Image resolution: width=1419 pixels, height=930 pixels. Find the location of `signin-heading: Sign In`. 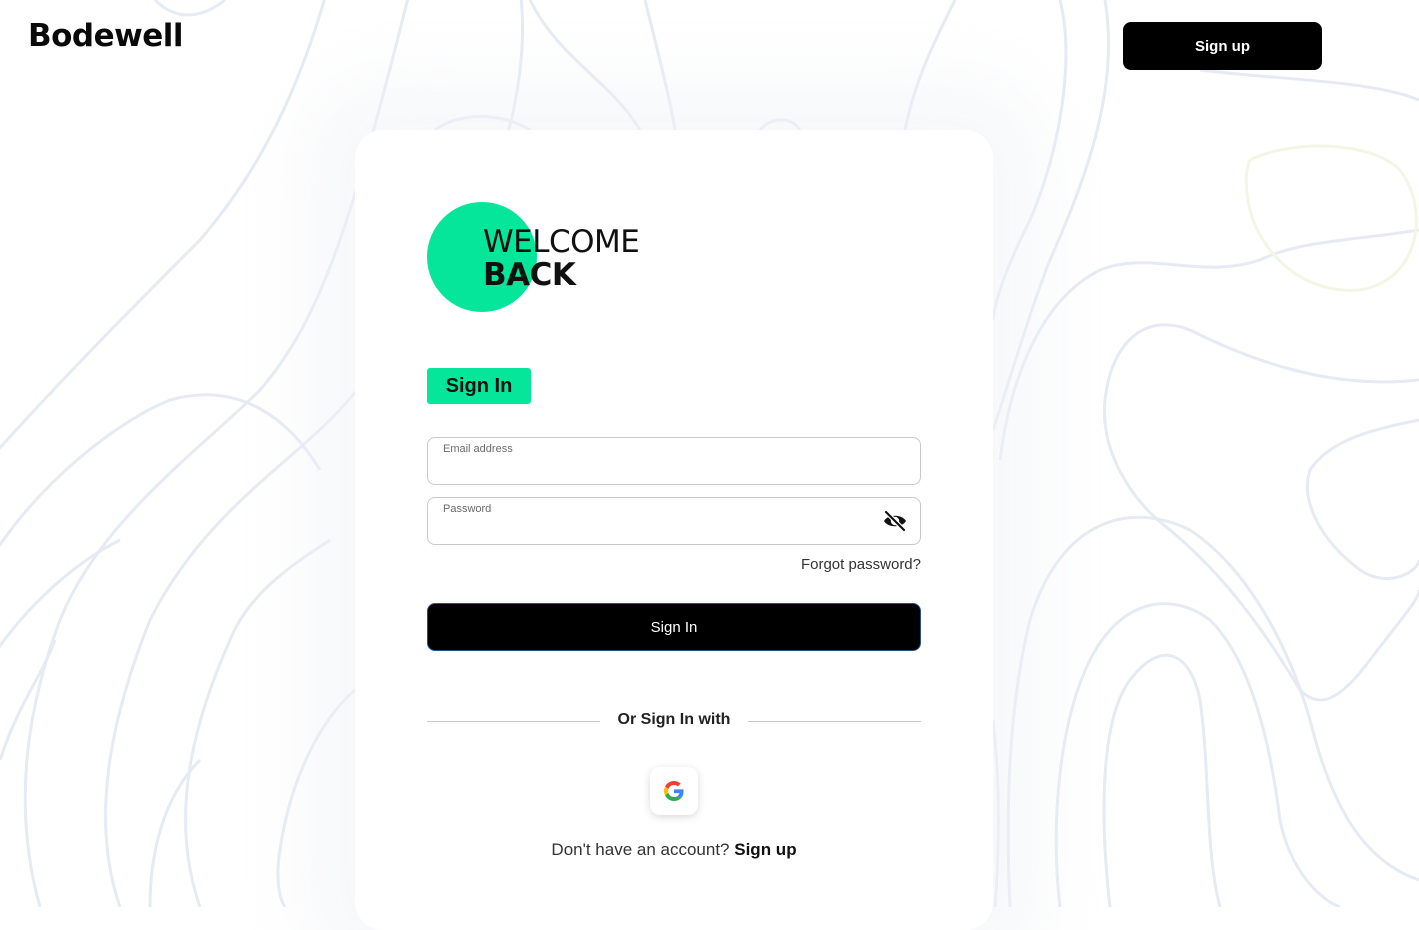

signin-heading: Sign In is located at coordinates (479, 386).